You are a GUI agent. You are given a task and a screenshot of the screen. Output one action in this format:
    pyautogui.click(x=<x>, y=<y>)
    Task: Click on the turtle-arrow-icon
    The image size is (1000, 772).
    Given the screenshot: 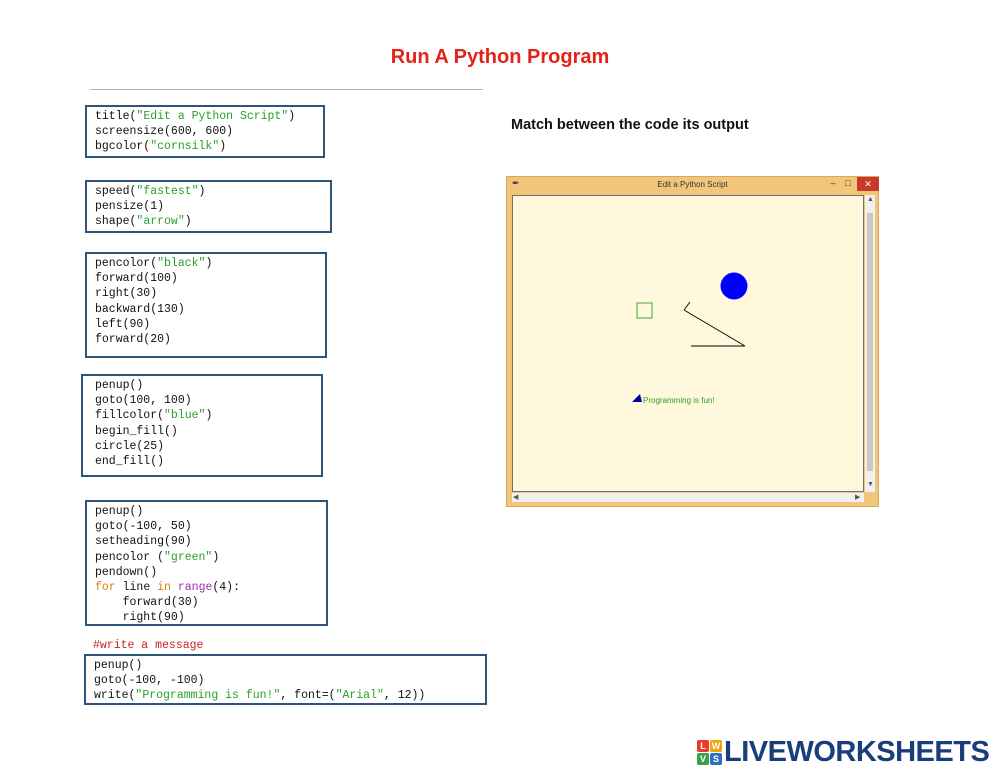 What is the action you would take?
    pyautogui.click(x=637, y=398)
    